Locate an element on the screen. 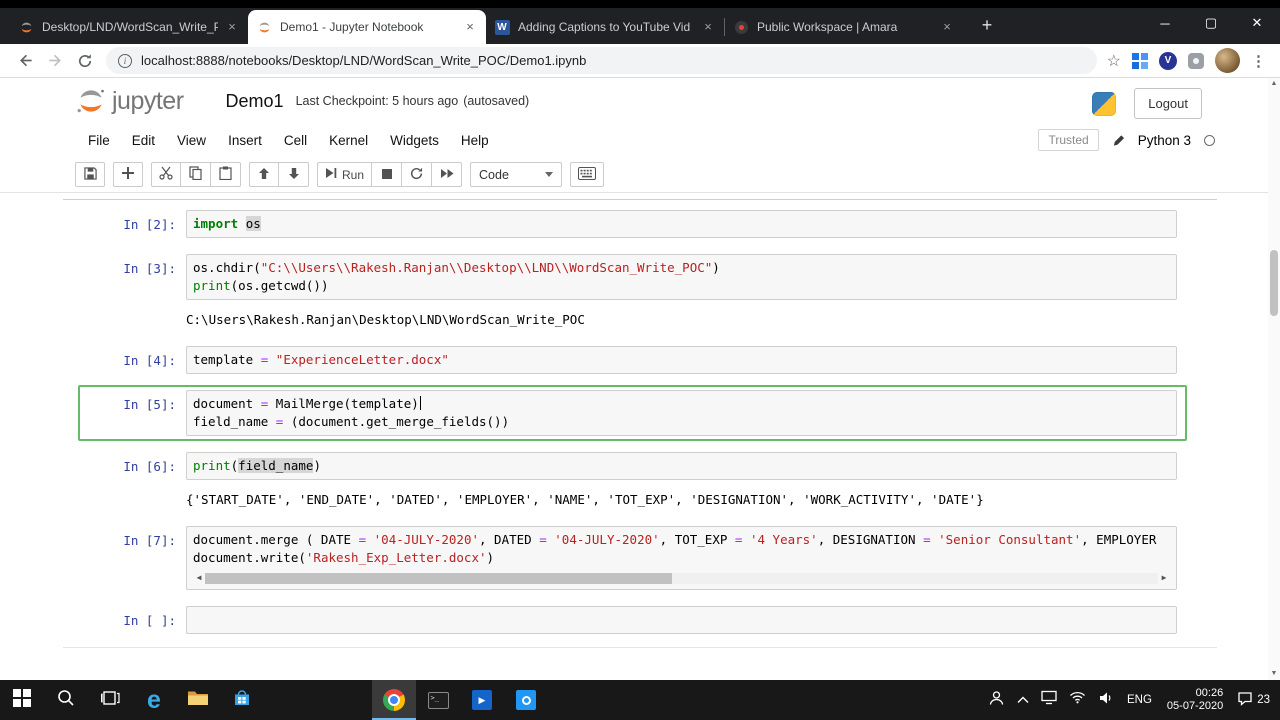 The image size is (1280, 720). browser-tab-1: Desktop/LND/WordScan_Write_P × is located at coordinates (129, 27).